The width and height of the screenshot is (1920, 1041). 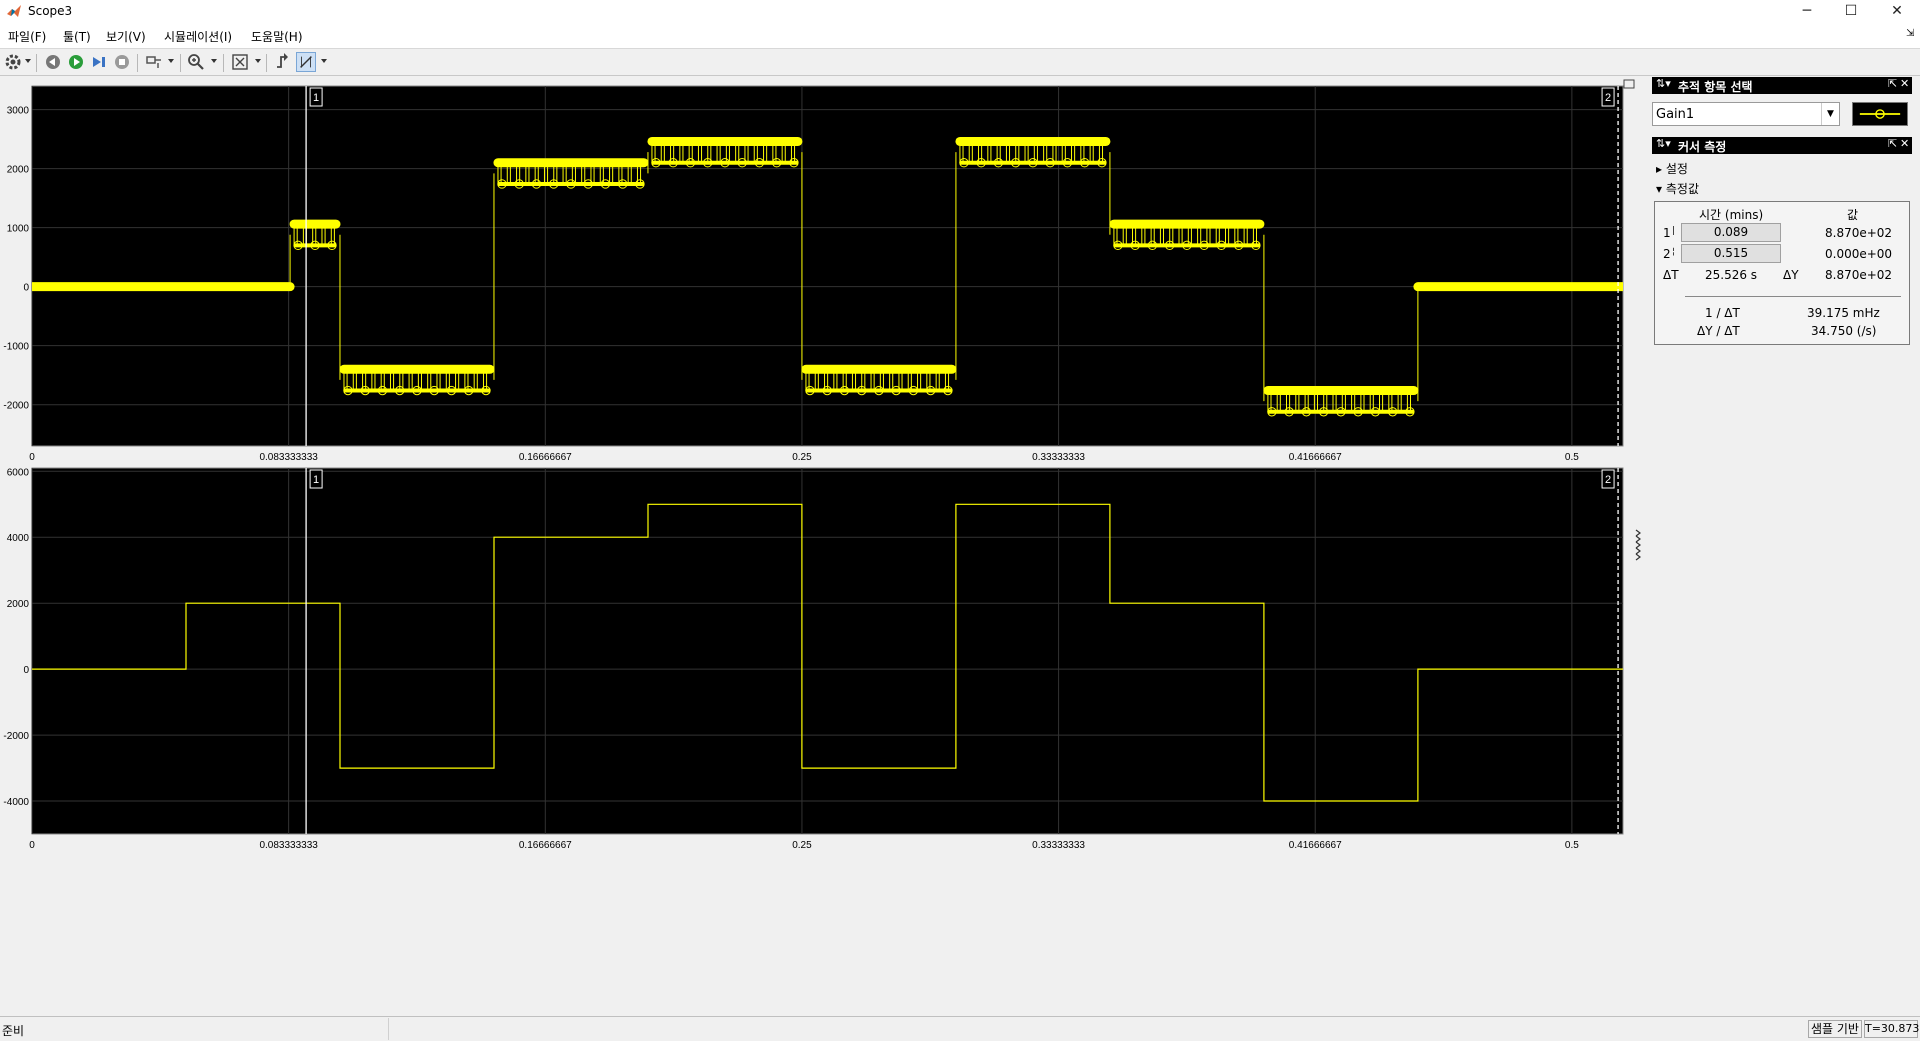 I want to click on settings-tree-node: ▸ 설정, so click(x=1672, y=168).